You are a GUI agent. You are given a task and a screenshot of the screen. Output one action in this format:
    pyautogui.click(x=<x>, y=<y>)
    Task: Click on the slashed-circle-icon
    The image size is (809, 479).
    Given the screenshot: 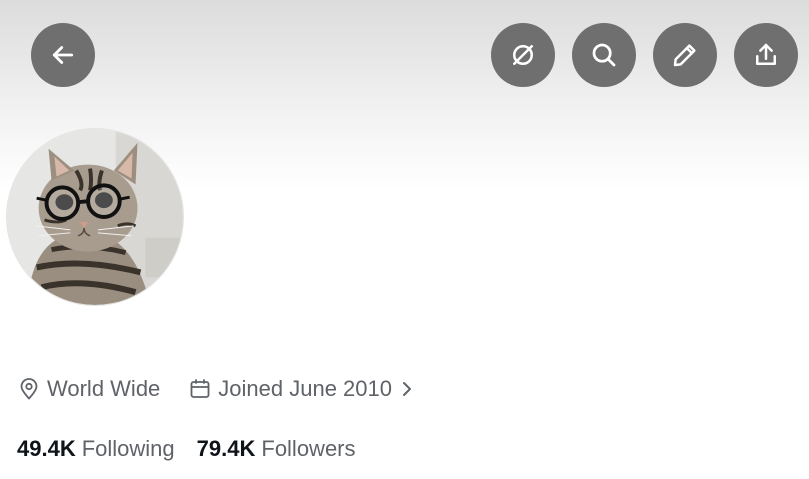 What is the action you would take?
    pyautogui.click(x=523, y=55)
    